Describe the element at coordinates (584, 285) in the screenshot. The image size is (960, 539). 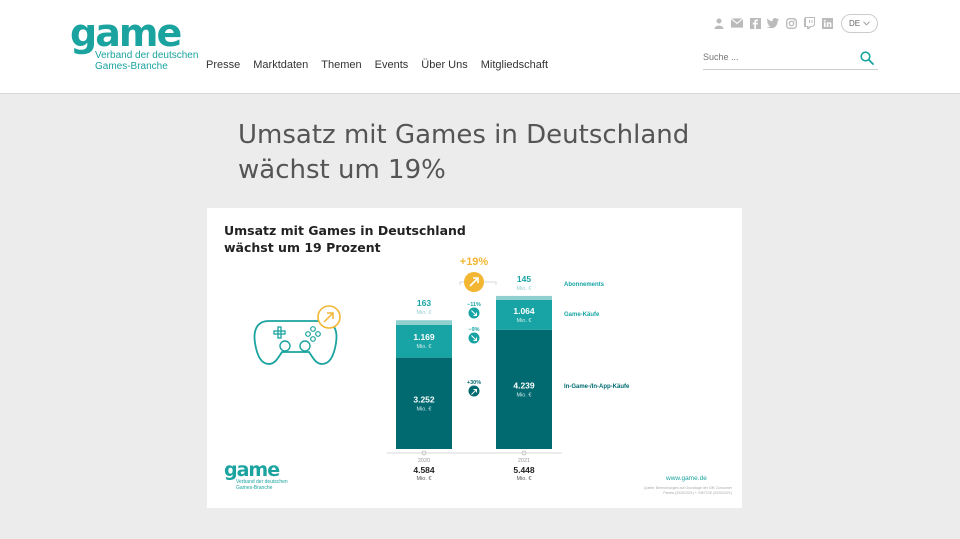
I see `legend-label: Abonnements` at that location.